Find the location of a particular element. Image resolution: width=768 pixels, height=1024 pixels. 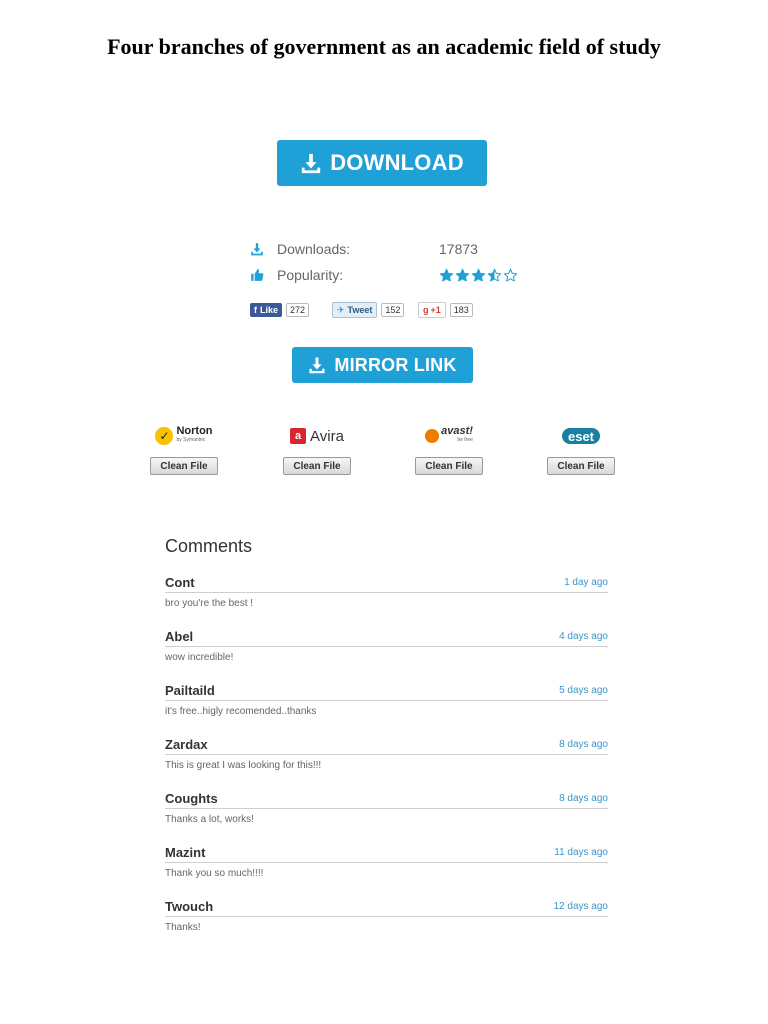

comment-author: Pailtaild is located at coordinates (190, 690).